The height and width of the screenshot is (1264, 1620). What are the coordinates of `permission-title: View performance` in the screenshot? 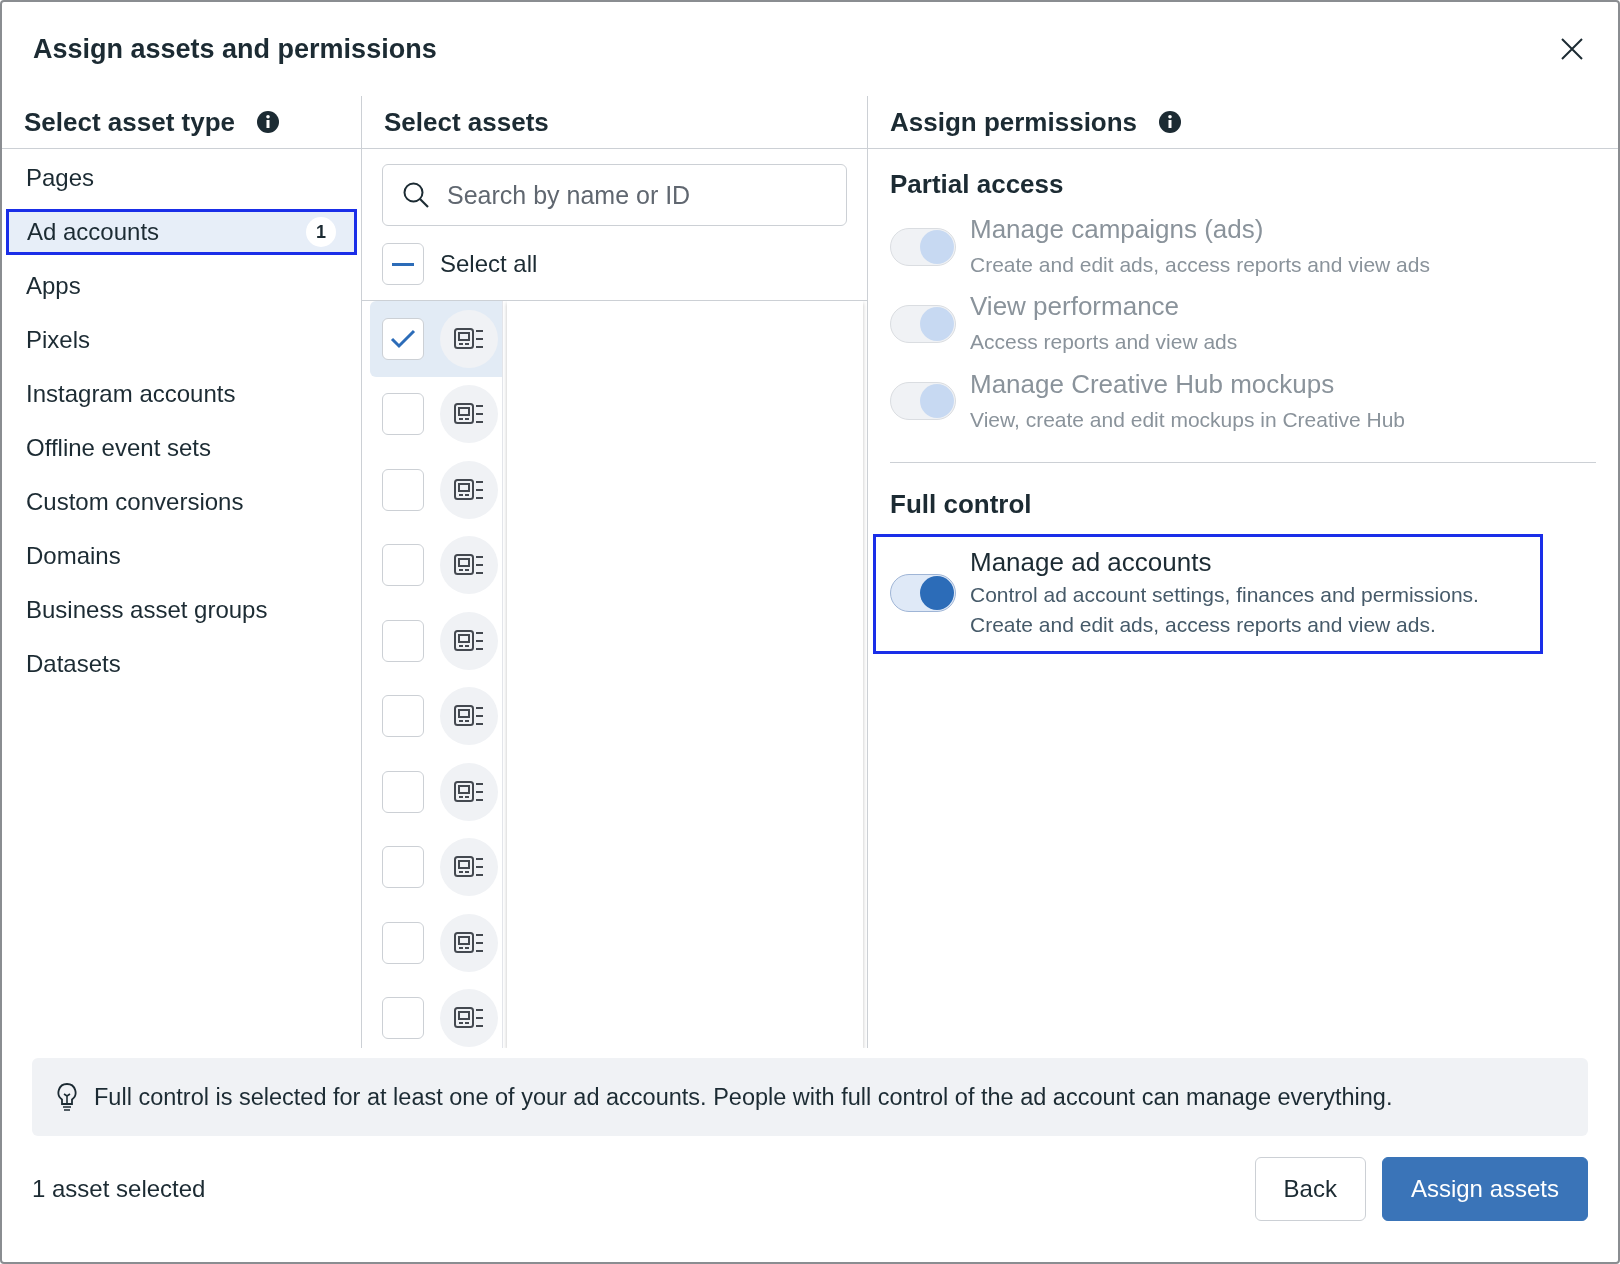 It's located at (1075, 307).